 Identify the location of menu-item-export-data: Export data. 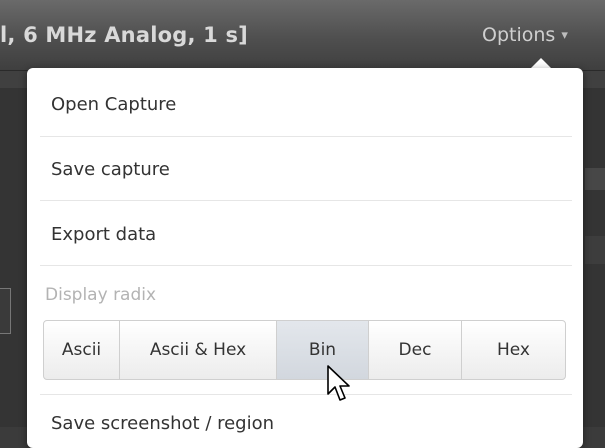
(306, 235).